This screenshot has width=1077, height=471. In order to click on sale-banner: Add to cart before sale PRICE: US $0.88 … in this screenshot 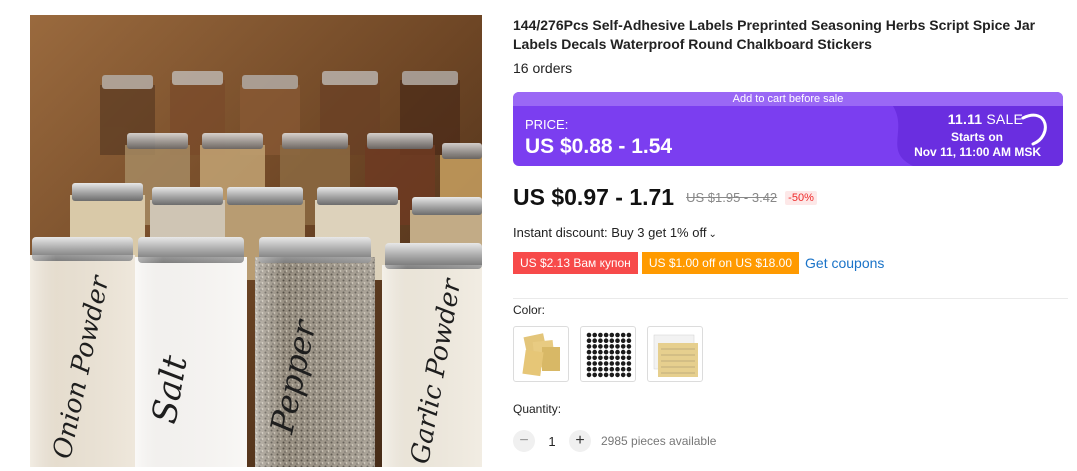, I will do `click(788, 129)`.